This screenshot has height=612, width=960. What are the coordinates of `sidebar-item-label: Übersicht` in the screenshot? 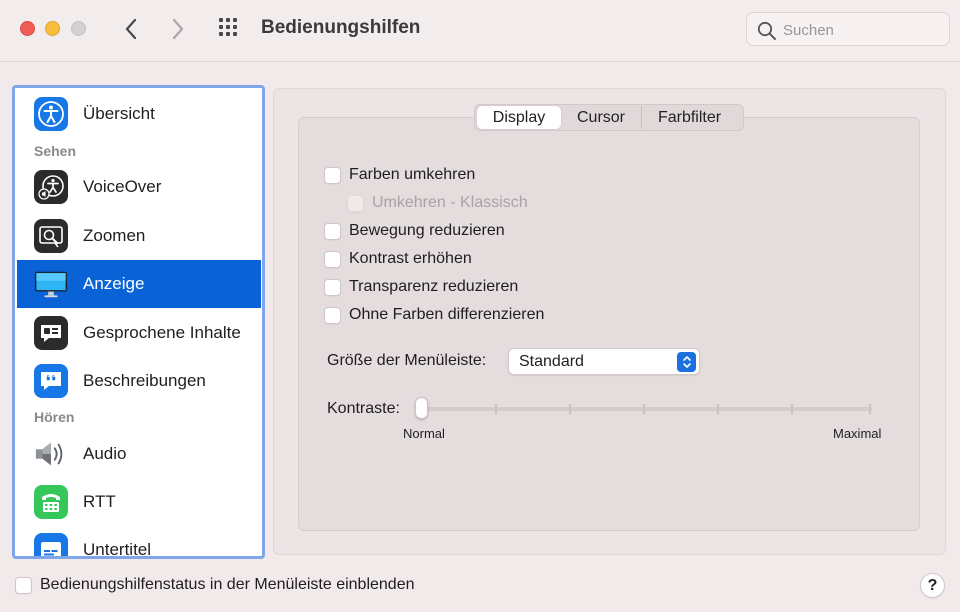 It's located at (119, 113).